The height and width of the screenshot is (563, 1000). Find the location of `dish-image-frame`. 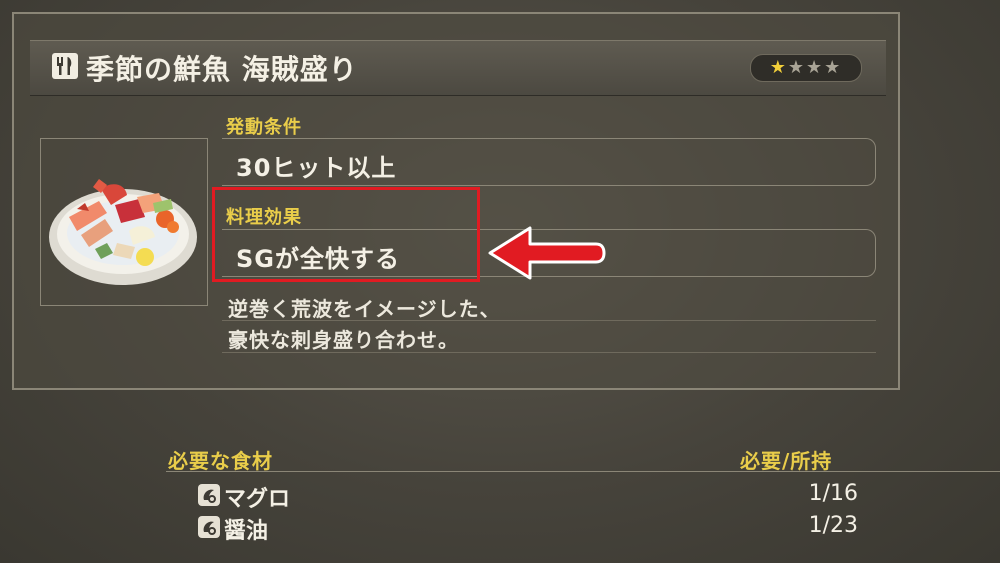

dish-image-frame is located at coordinates (124, 222).